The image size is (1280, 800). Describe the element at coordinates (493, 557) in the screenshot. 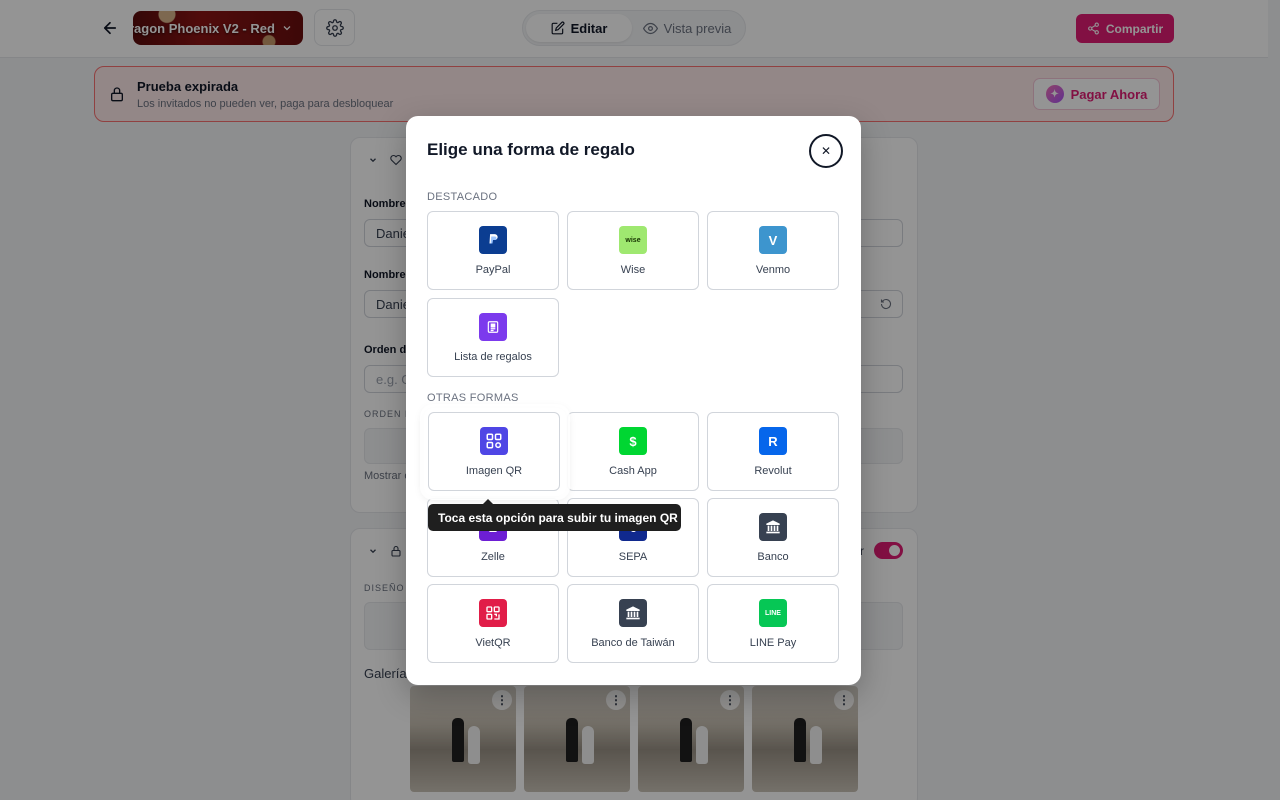

I see `option-label: Zelle` at that location.